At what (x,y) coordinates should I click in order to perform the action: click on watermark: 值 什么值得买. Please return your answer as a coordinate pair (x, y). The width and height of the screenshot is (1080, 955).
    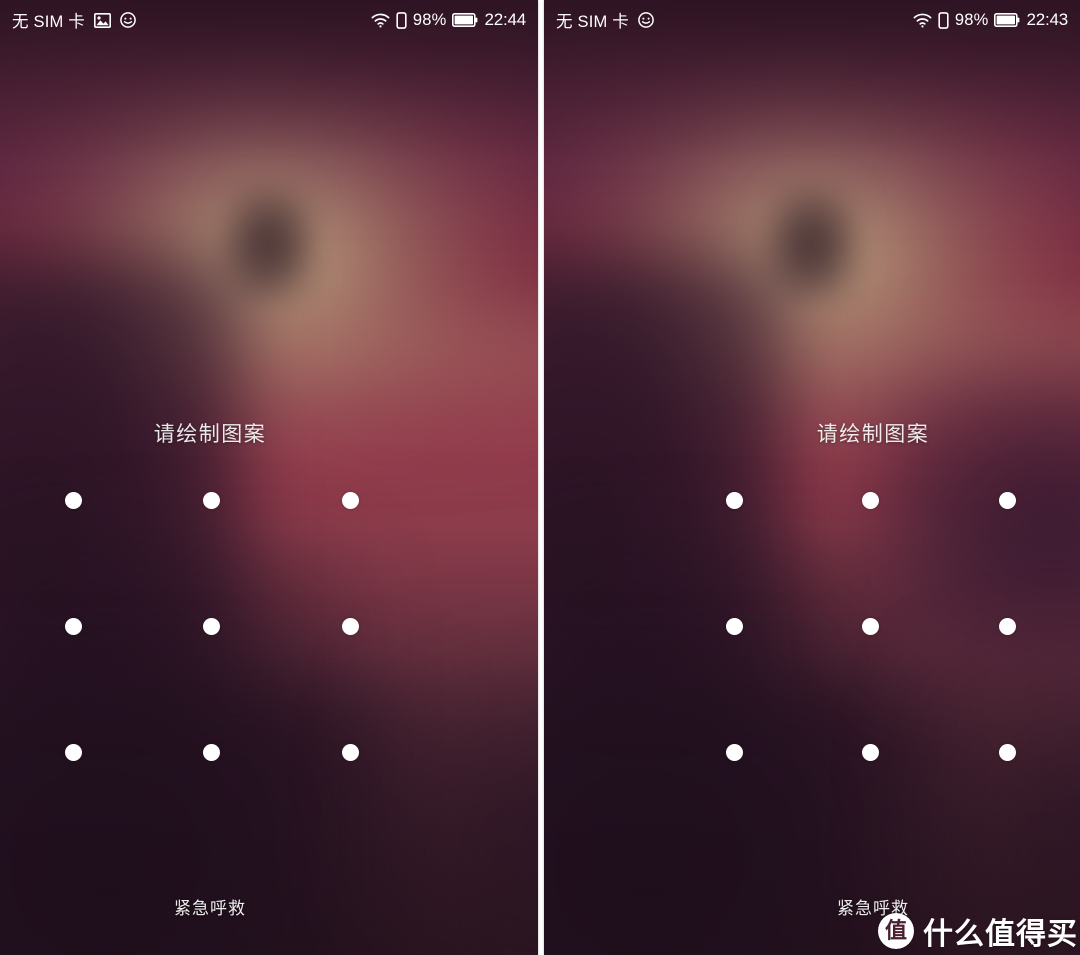
    Looking at the image, I should click on (978, 931).